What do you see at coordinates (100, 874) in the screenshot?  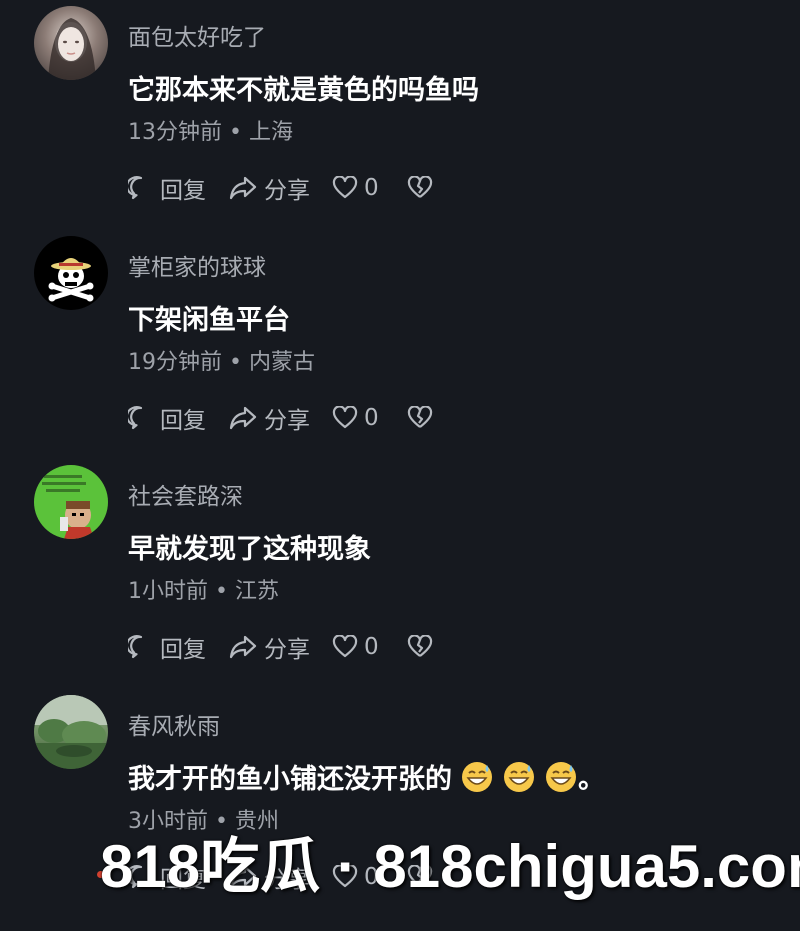 I see `watermark-dot` at bounding box center [100, 874].